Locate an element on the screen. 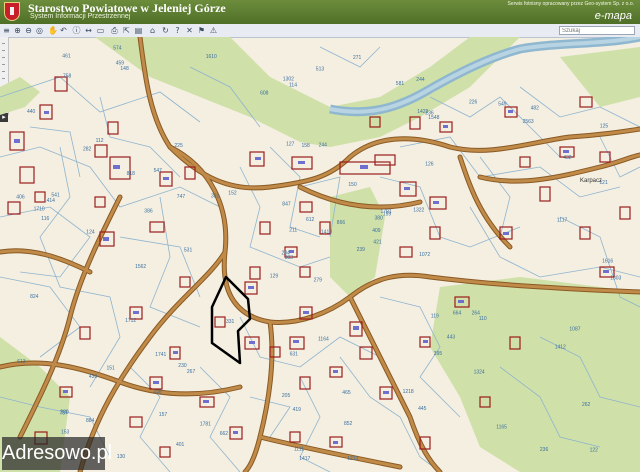 The width and height of the screenshot is (640, 472). parcel-number-label: 1414 is located at coordinates (49, 201).